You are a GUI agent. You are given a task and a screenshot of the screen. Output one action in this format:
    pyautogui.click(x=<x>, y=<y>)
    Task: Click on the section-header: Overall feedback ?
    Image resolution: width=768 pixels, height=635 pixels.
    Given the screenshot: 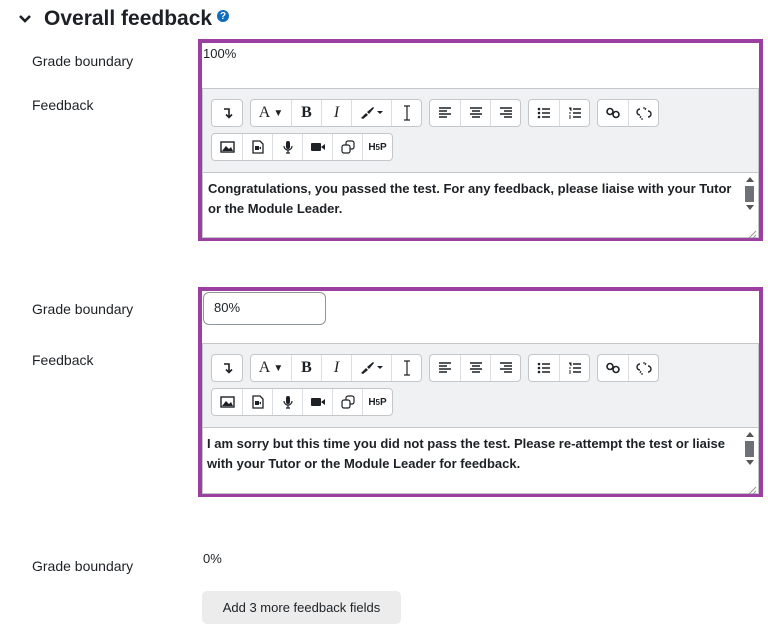 What is the action you would take?
    pyautogui.click(x=122, y=19)
    